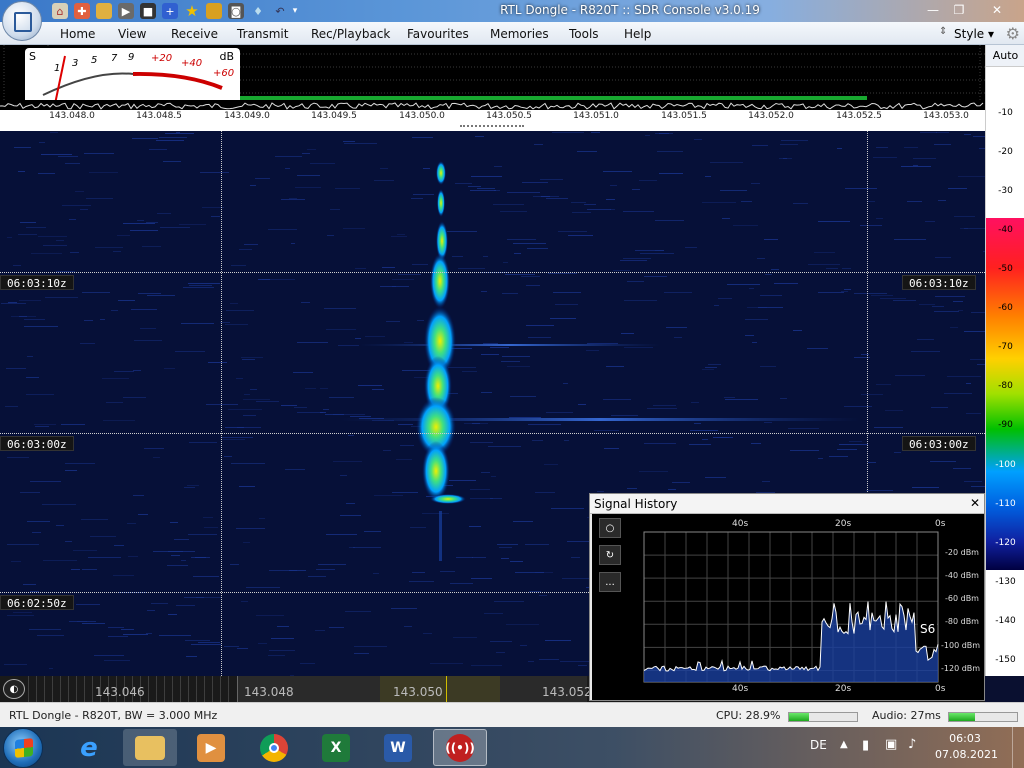 This screenshot has width=1024, height=768. What do you see at coordinates (962, 621) in the screenshot?
I see `history-dbm-label: -80 dBm` at bounding box center [962, 621].